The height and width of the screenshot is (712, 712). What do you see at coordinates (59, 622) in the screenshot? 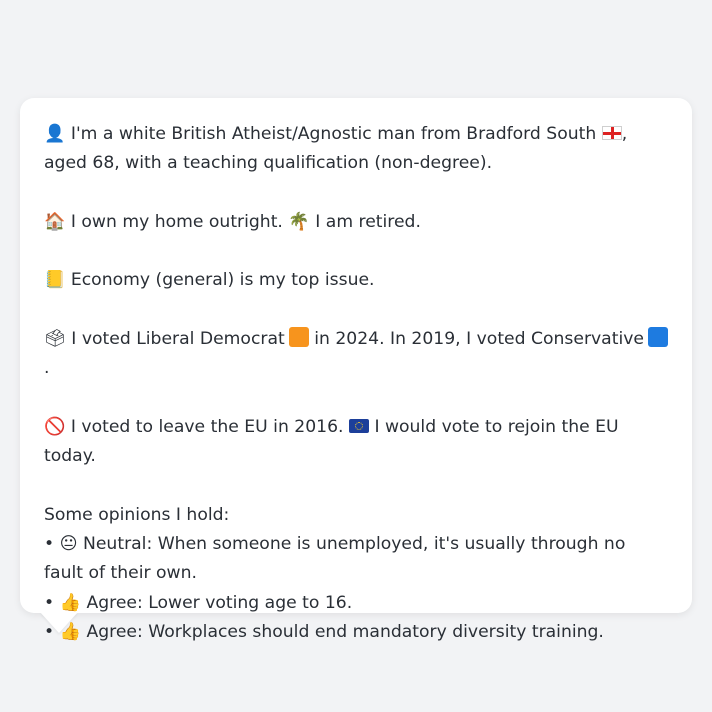
I see `bubble-tail` at bounding box center [59, 622].